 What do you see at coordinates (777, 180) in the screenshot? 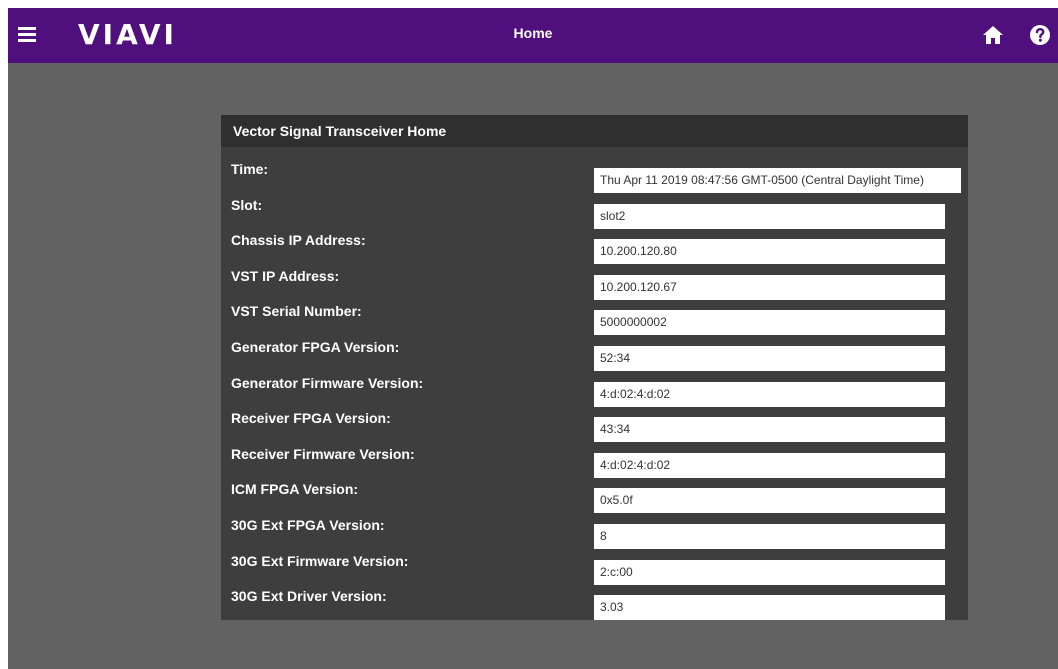
I see `time-field` at bounding box center [777, 180].